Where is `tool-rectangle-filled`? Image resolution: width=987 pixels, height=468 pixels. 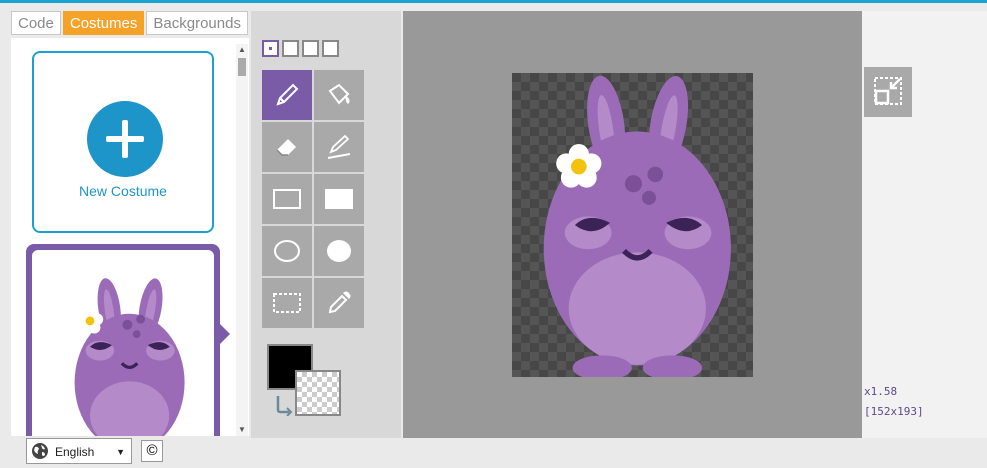
tool-rectangle-filled is located at coordinates (339, 199).